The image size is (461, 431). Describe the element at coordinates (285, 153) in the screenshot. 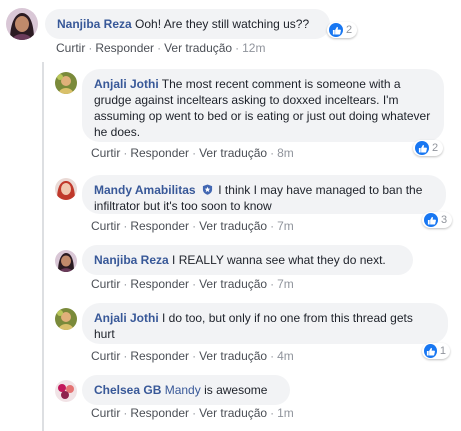

I see `timestamp: 8m` at that location.